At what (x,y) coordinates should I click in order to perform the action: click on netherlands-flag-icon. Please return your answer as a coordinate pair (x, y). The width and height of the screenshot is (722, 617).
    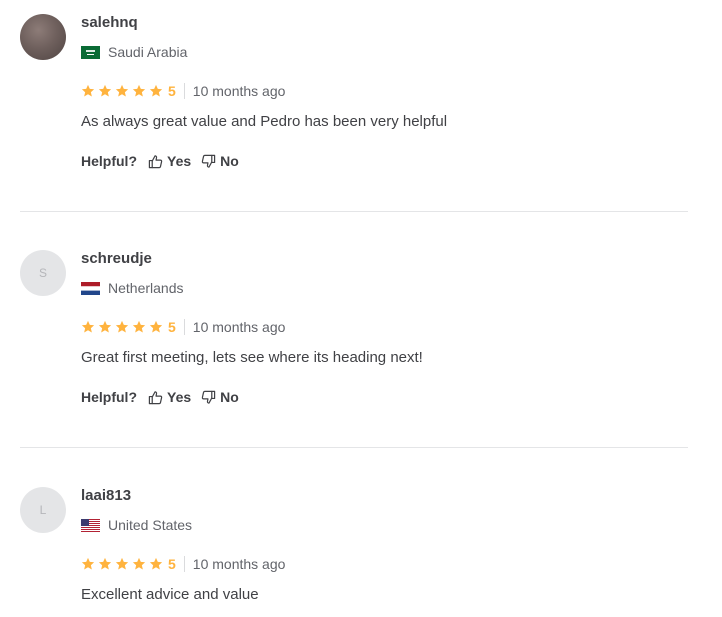
    Looking at the image, I should click on (90, 288).